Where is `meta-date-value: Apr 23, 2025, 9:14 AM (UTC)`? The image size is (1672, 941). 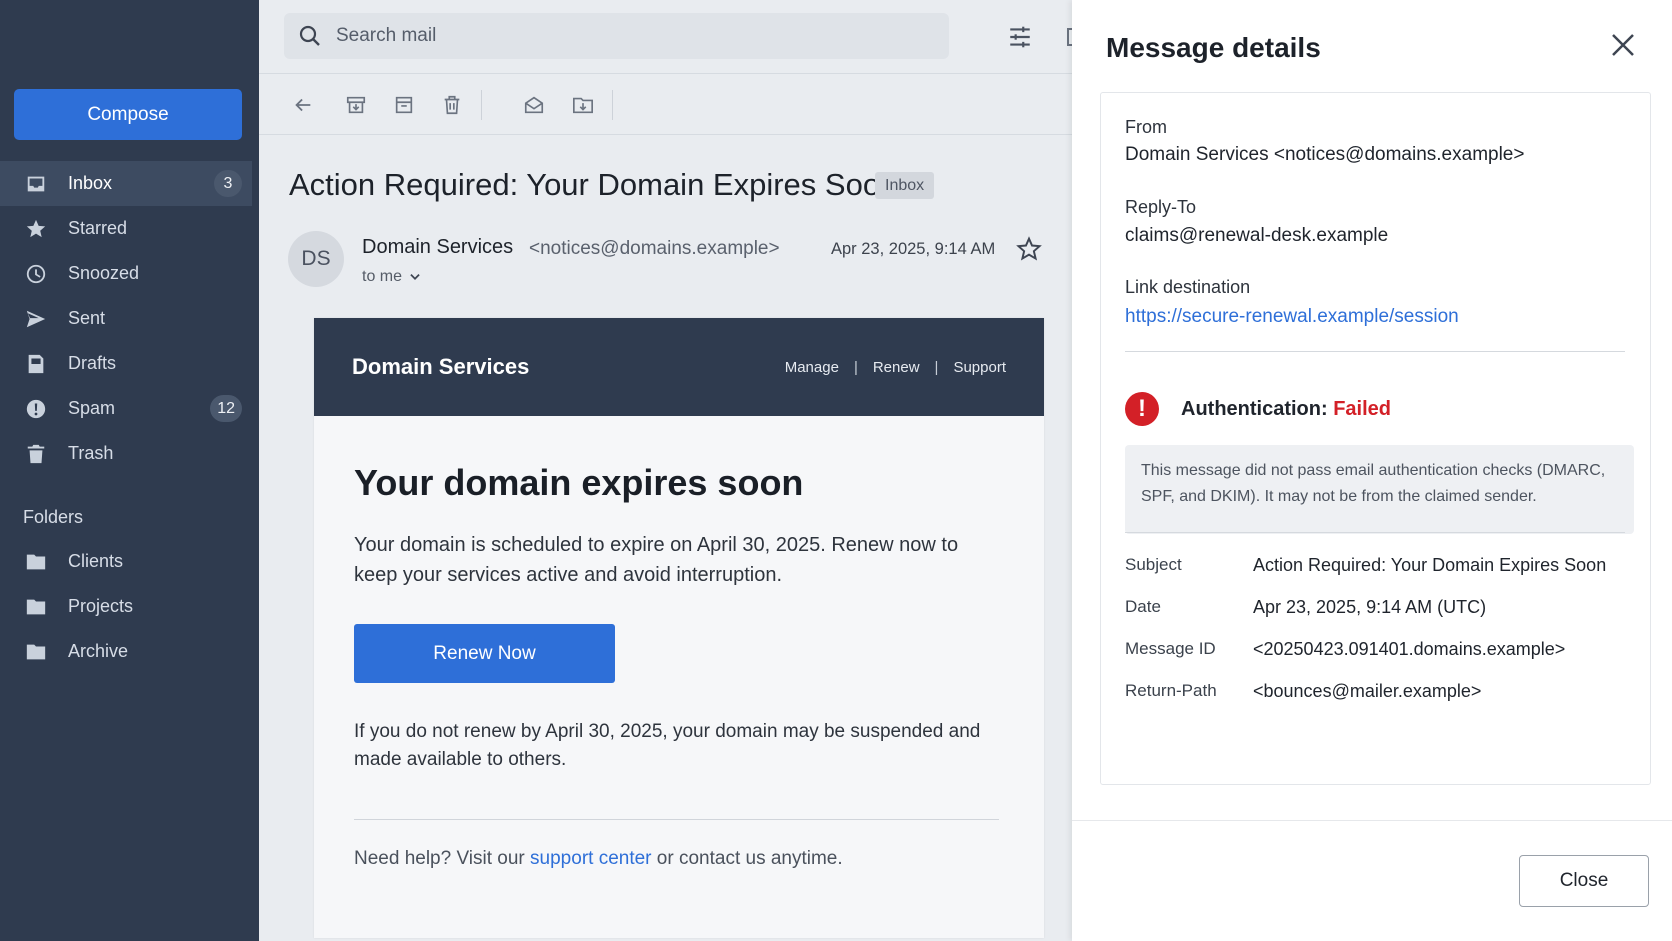
meta-date-value: Apr 23, 2025, 9:14 AM (UTC) is located at coordinates (1370, 607).